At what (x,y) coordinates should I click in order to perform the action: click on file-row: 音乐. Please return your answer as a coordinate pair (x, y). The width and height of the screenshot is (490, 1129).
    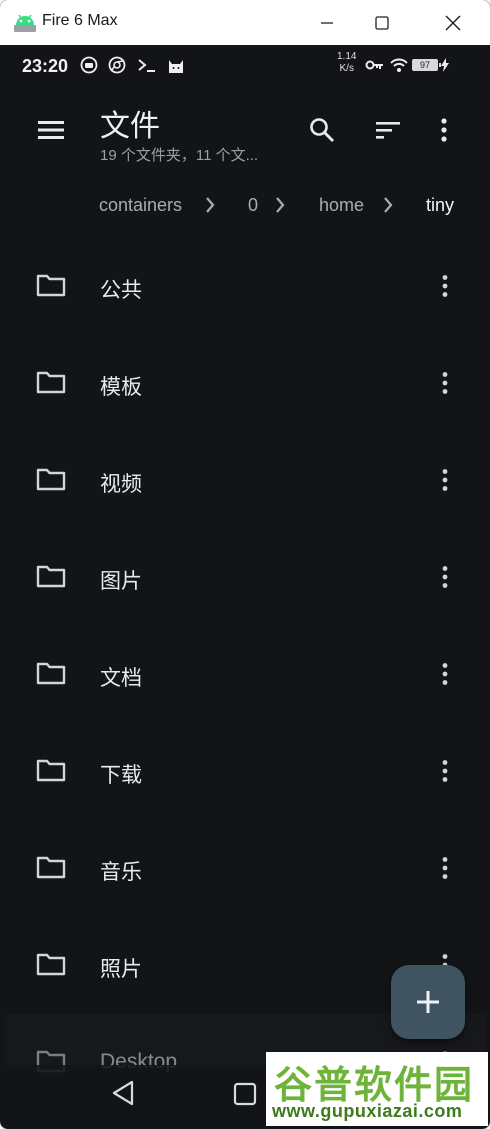
    Looking at the image, I should click on (245, 868).